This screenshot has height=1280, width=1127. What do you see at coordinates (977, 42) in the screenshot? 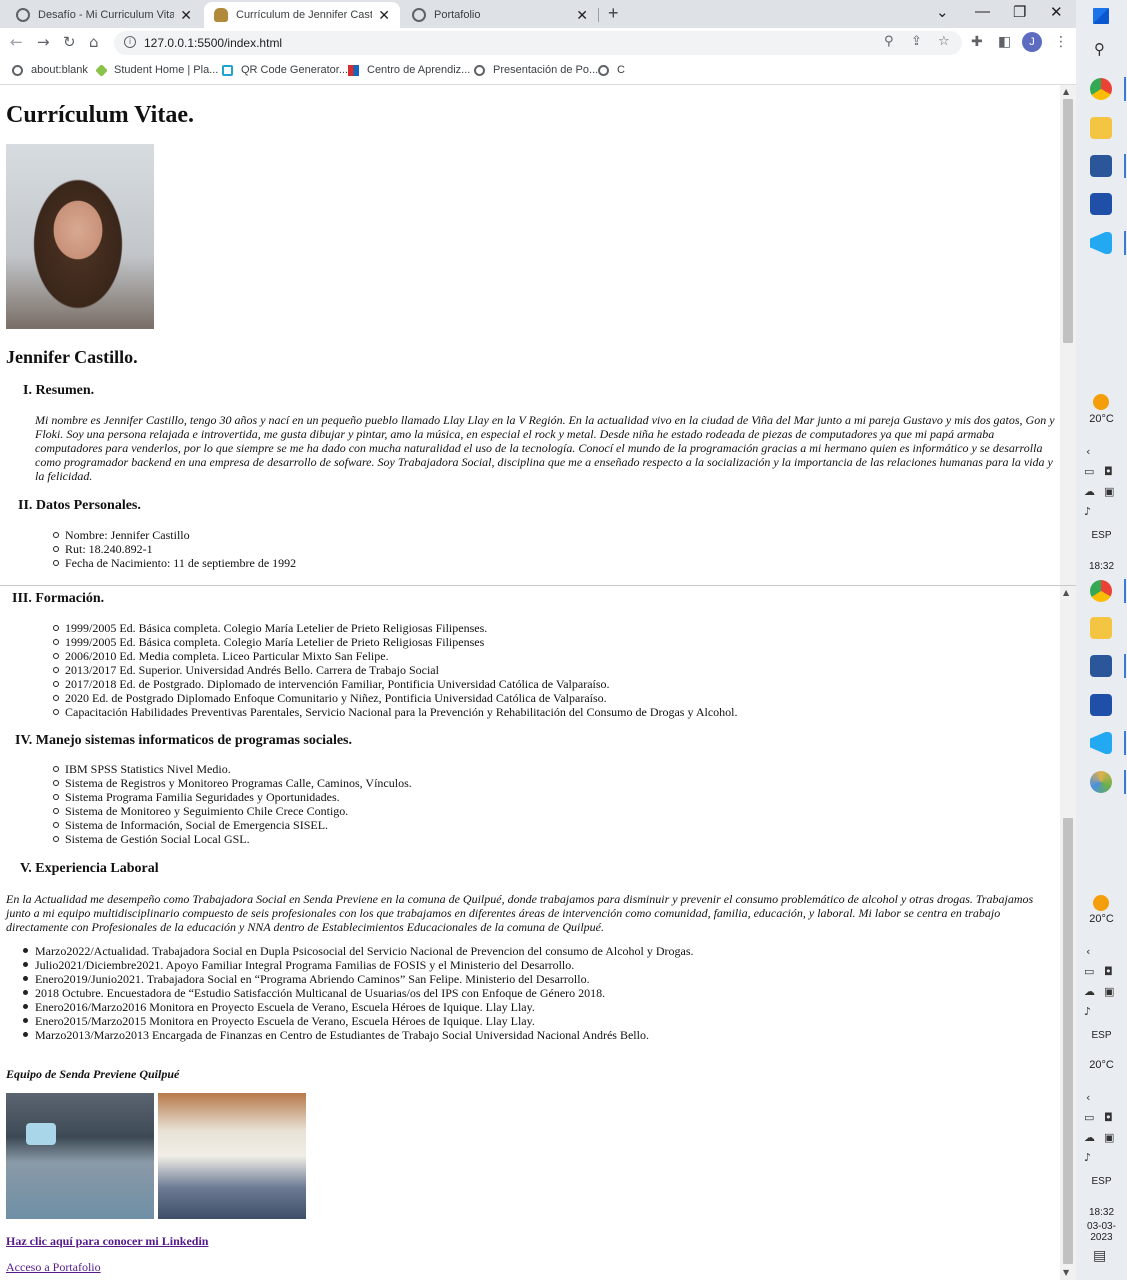
I see `extensions-icon: ✚` at bounding box center [977, 42].